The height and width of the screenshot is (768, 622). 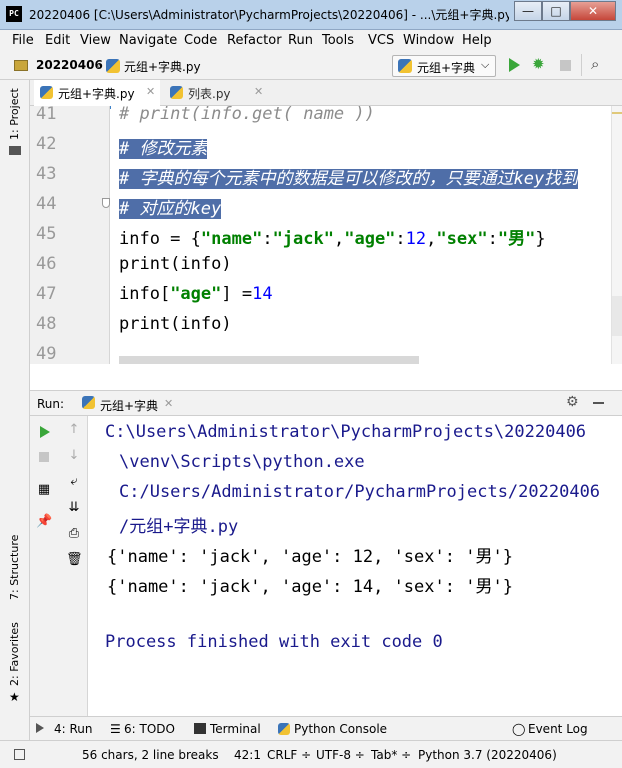 I want to click on status-encoding: UTF-8 ÷, so click(x=340, y=755).